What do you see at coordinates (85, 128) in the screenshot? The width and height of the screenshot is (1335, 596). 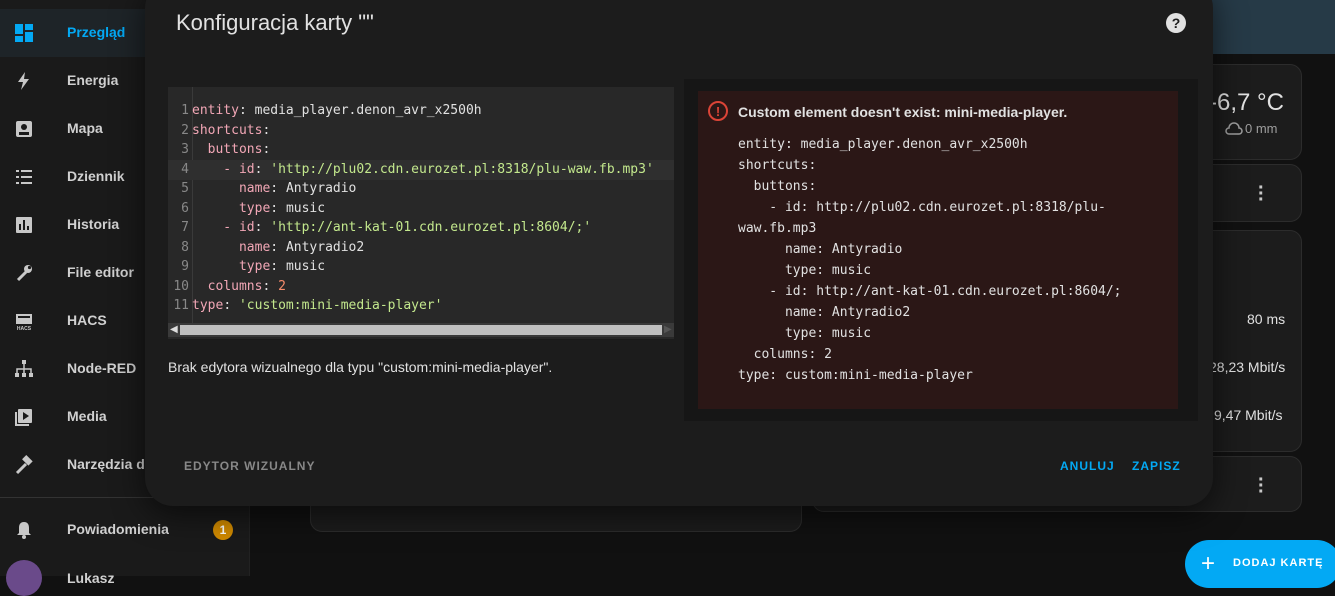 I see `sidebar-item-label: Mapa` at bounding box center [85, 128].